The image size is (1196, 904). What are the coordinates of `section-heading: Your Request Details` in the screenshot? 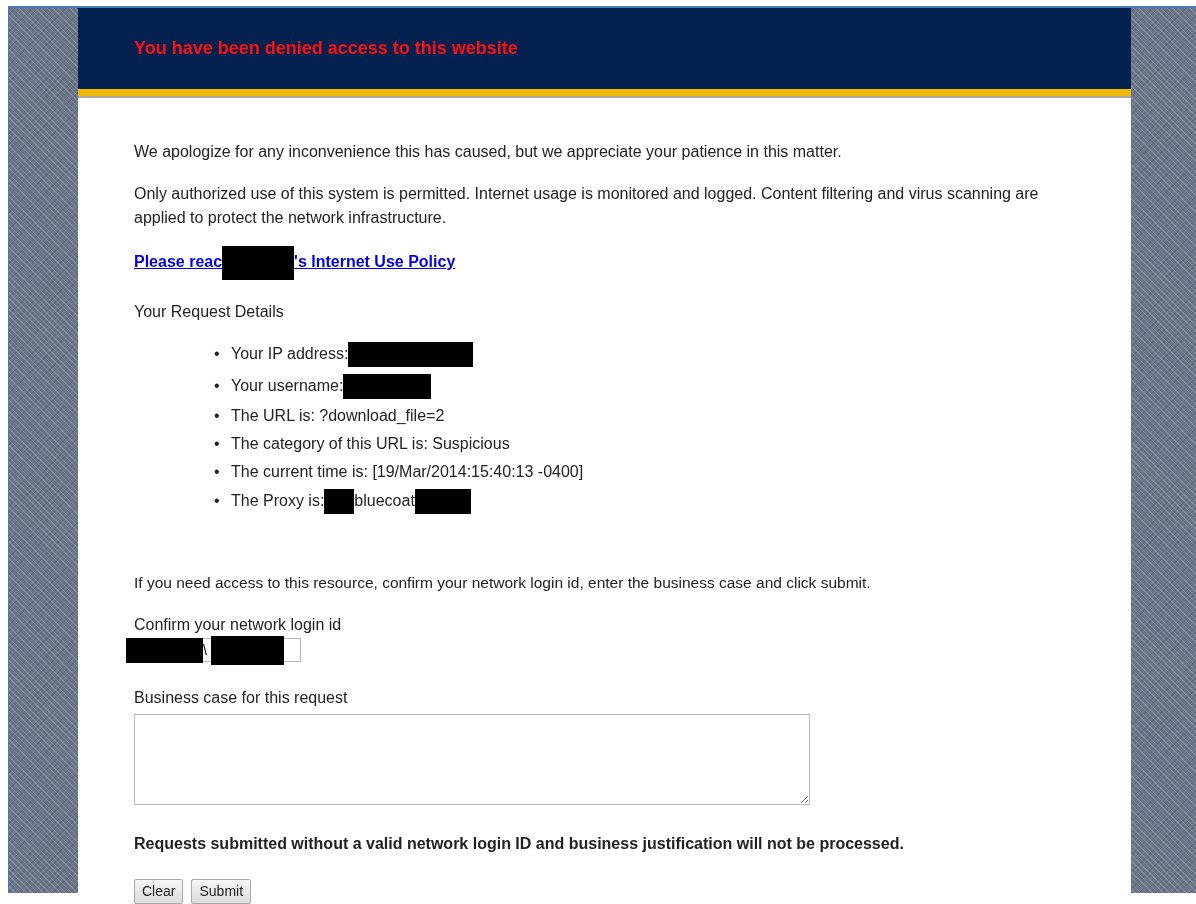 It's located at (209, 312).